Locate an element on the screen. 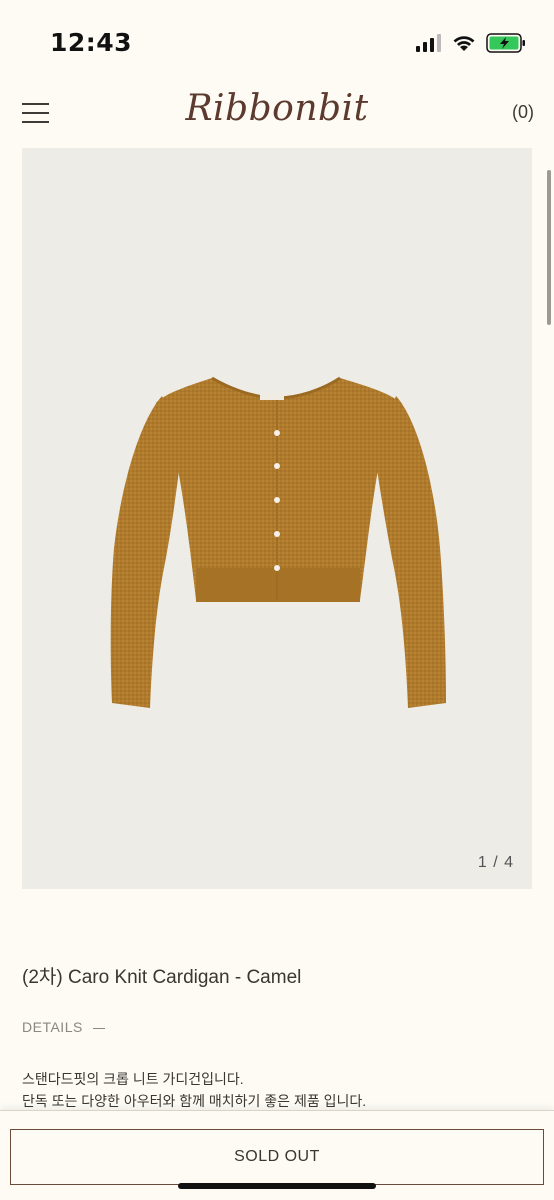  details-toggle: DETAILS is located at coordinates (63, 1027).